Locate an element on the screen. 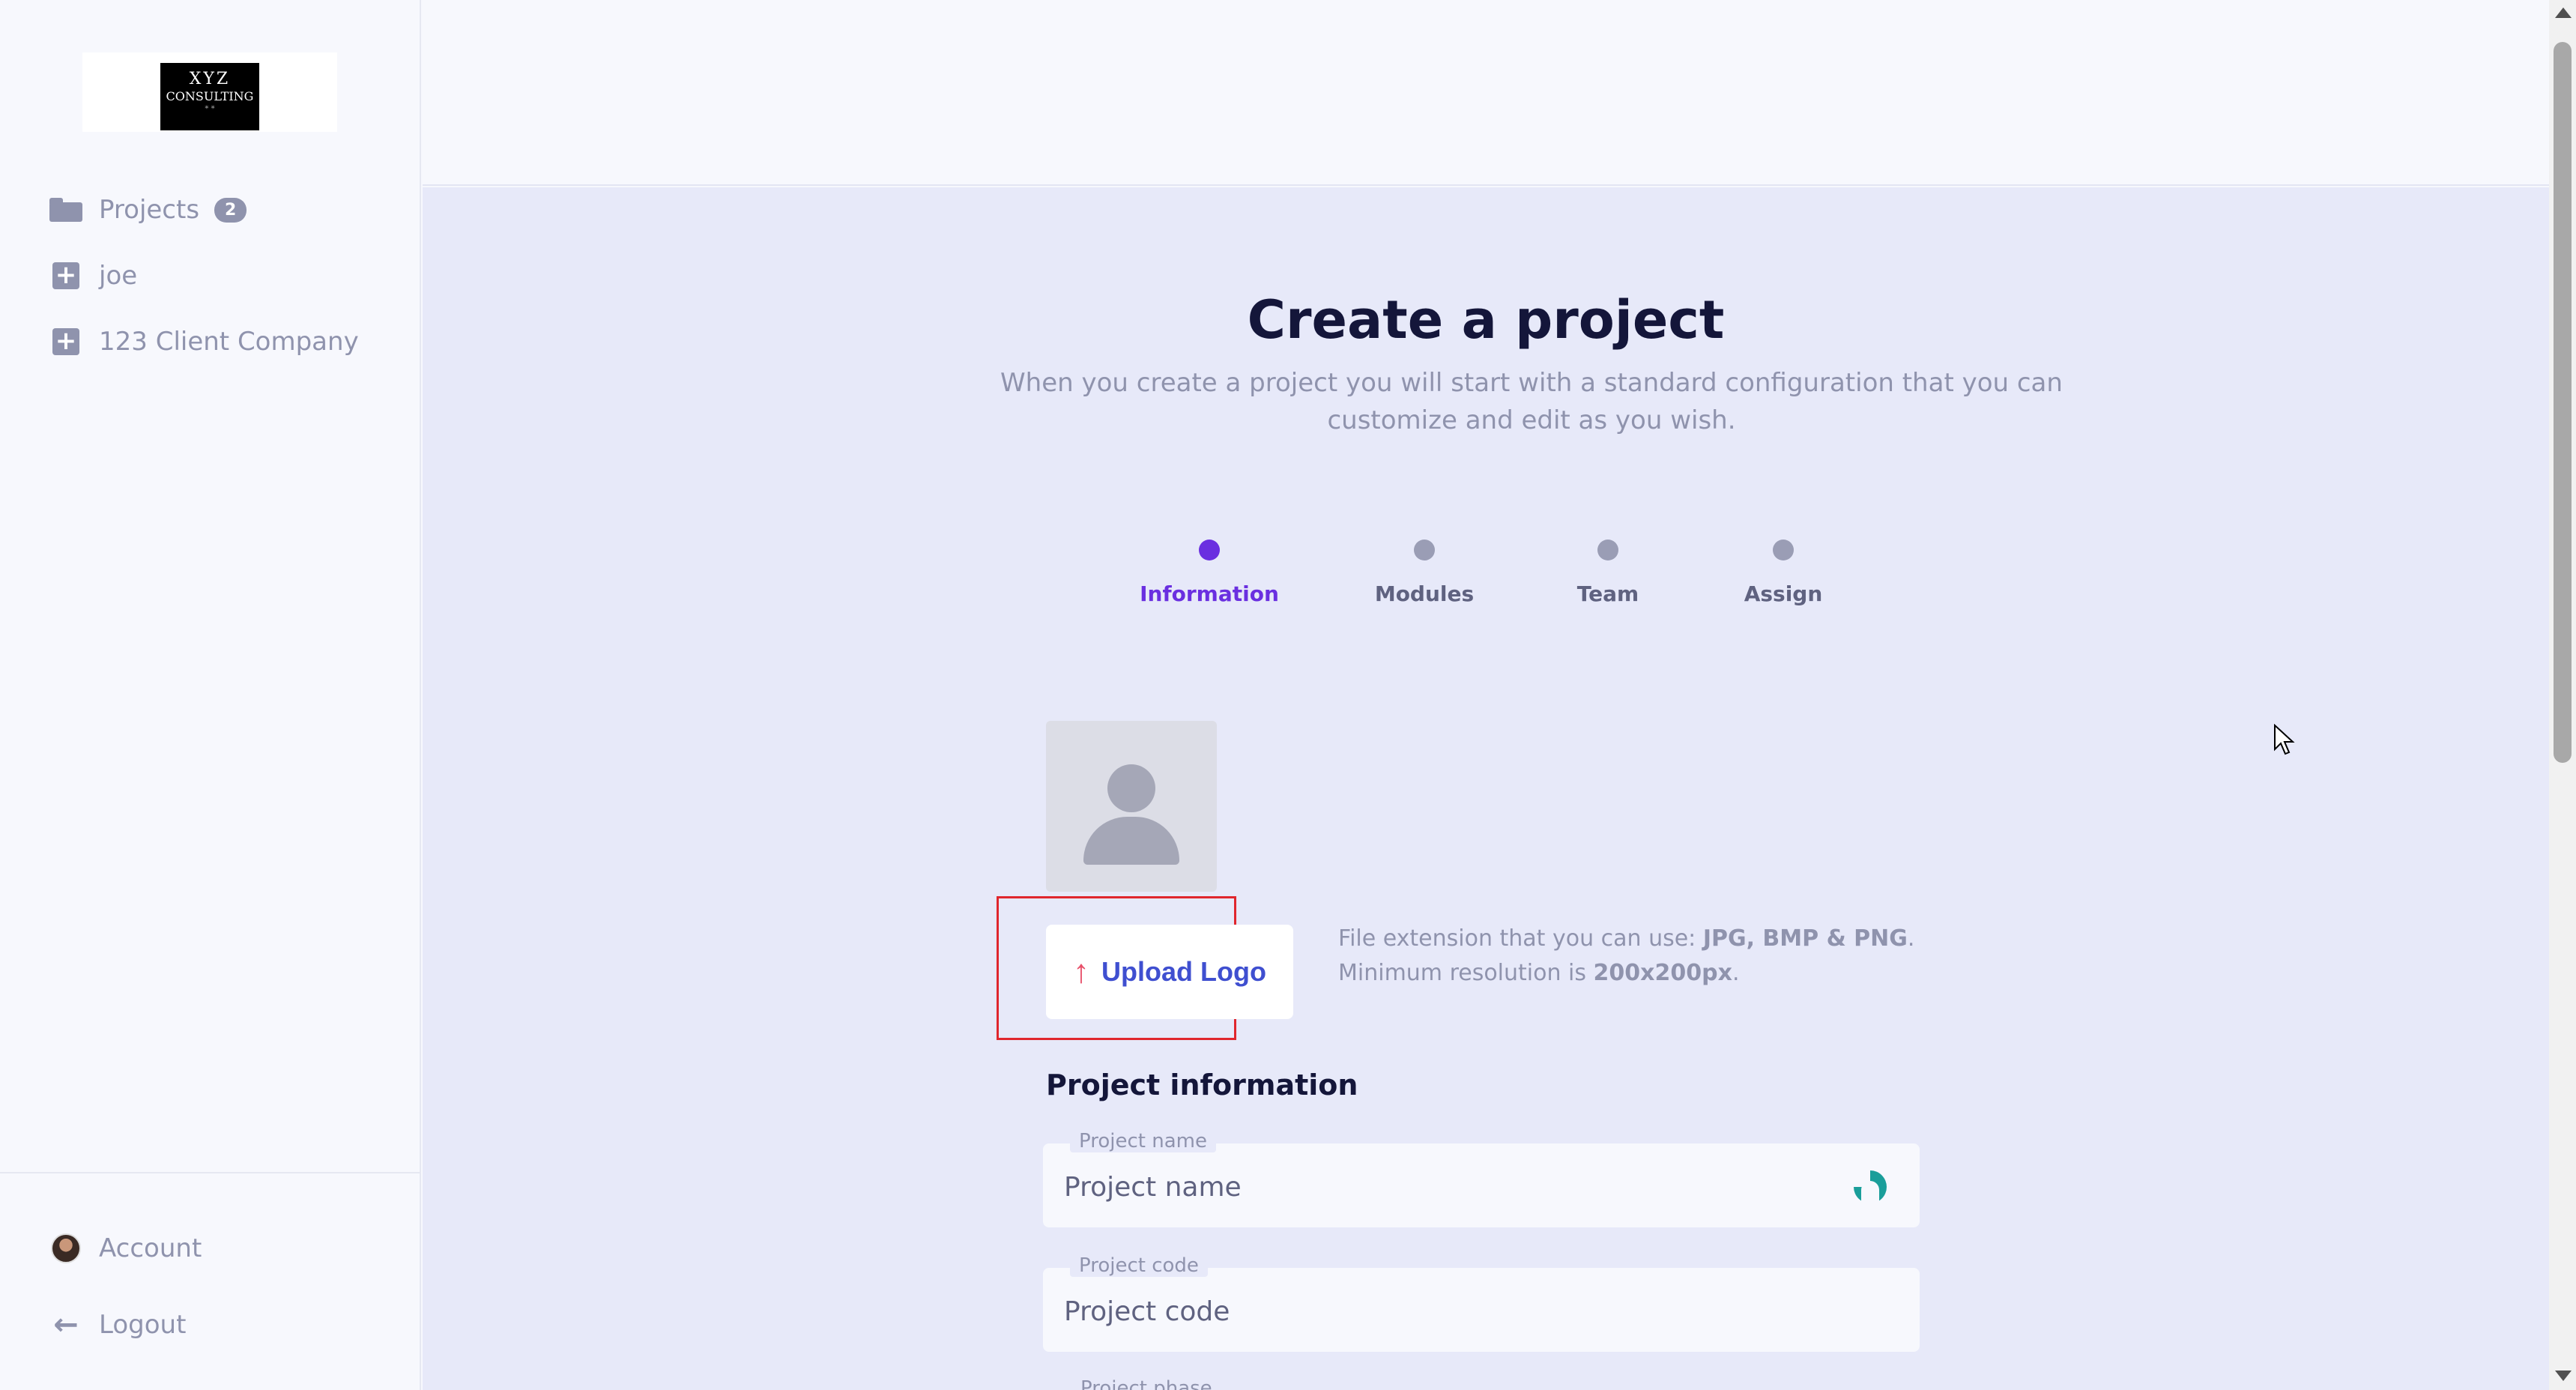 Image resolution: width=2576 pixels, height=1390 pixels. sidebar-item-label: Logout is located at coordinates (143, 1325).